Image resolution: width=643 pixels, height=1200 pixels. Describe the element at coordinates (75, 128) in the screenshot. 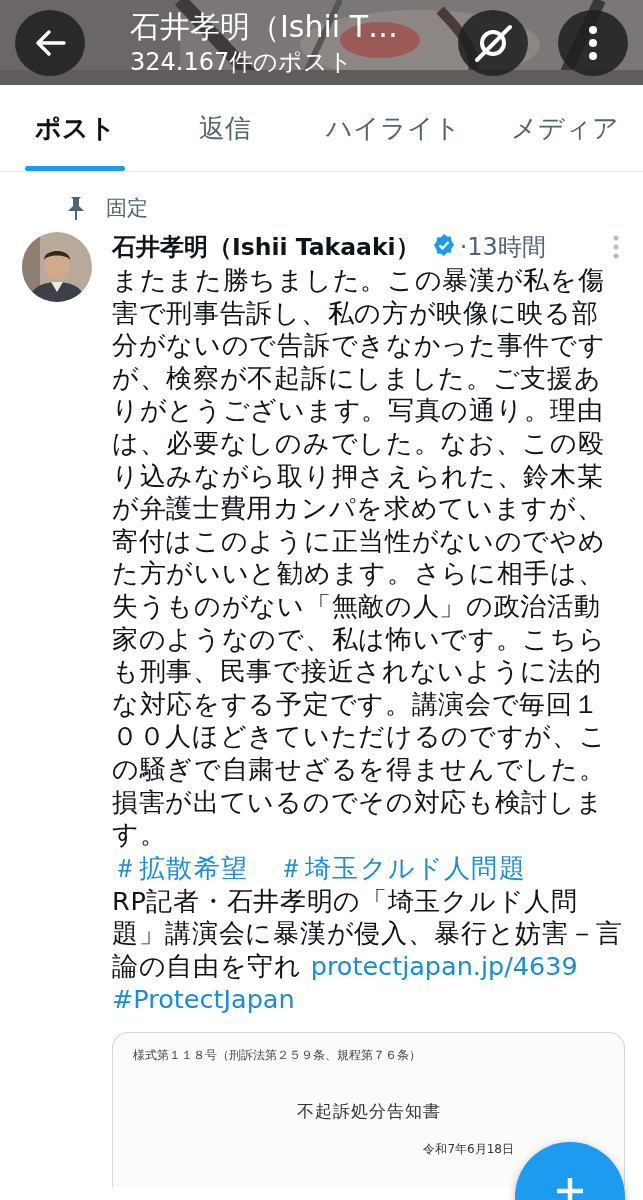

I see `tab: ポスト` at that location.